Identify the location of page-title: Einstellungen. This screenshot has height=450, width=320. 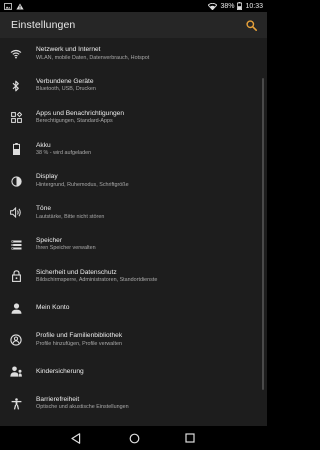
(43, 25).